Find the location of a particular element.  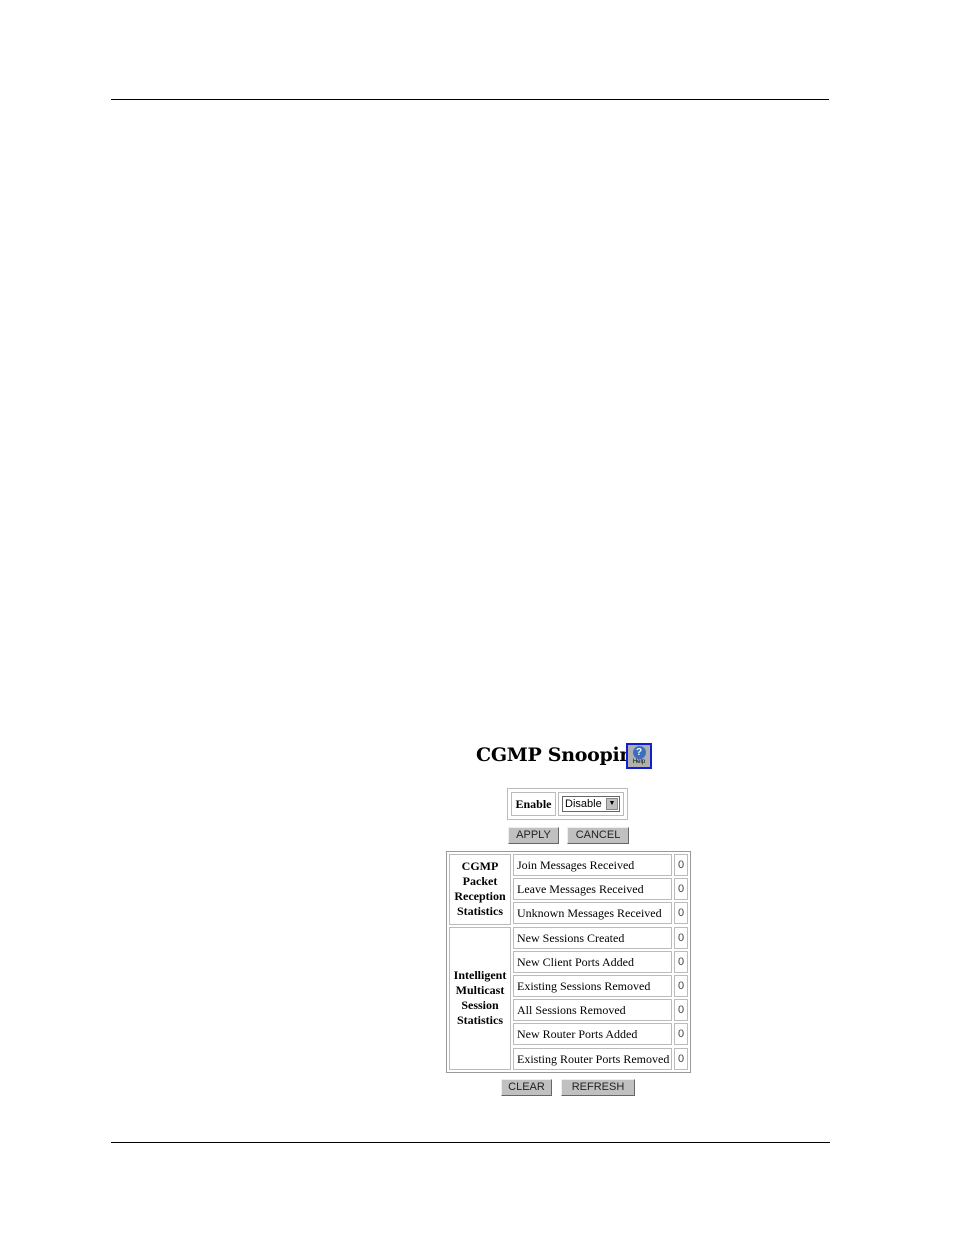

stat-name: Join Messages Received is located at coordinates (592, 865).